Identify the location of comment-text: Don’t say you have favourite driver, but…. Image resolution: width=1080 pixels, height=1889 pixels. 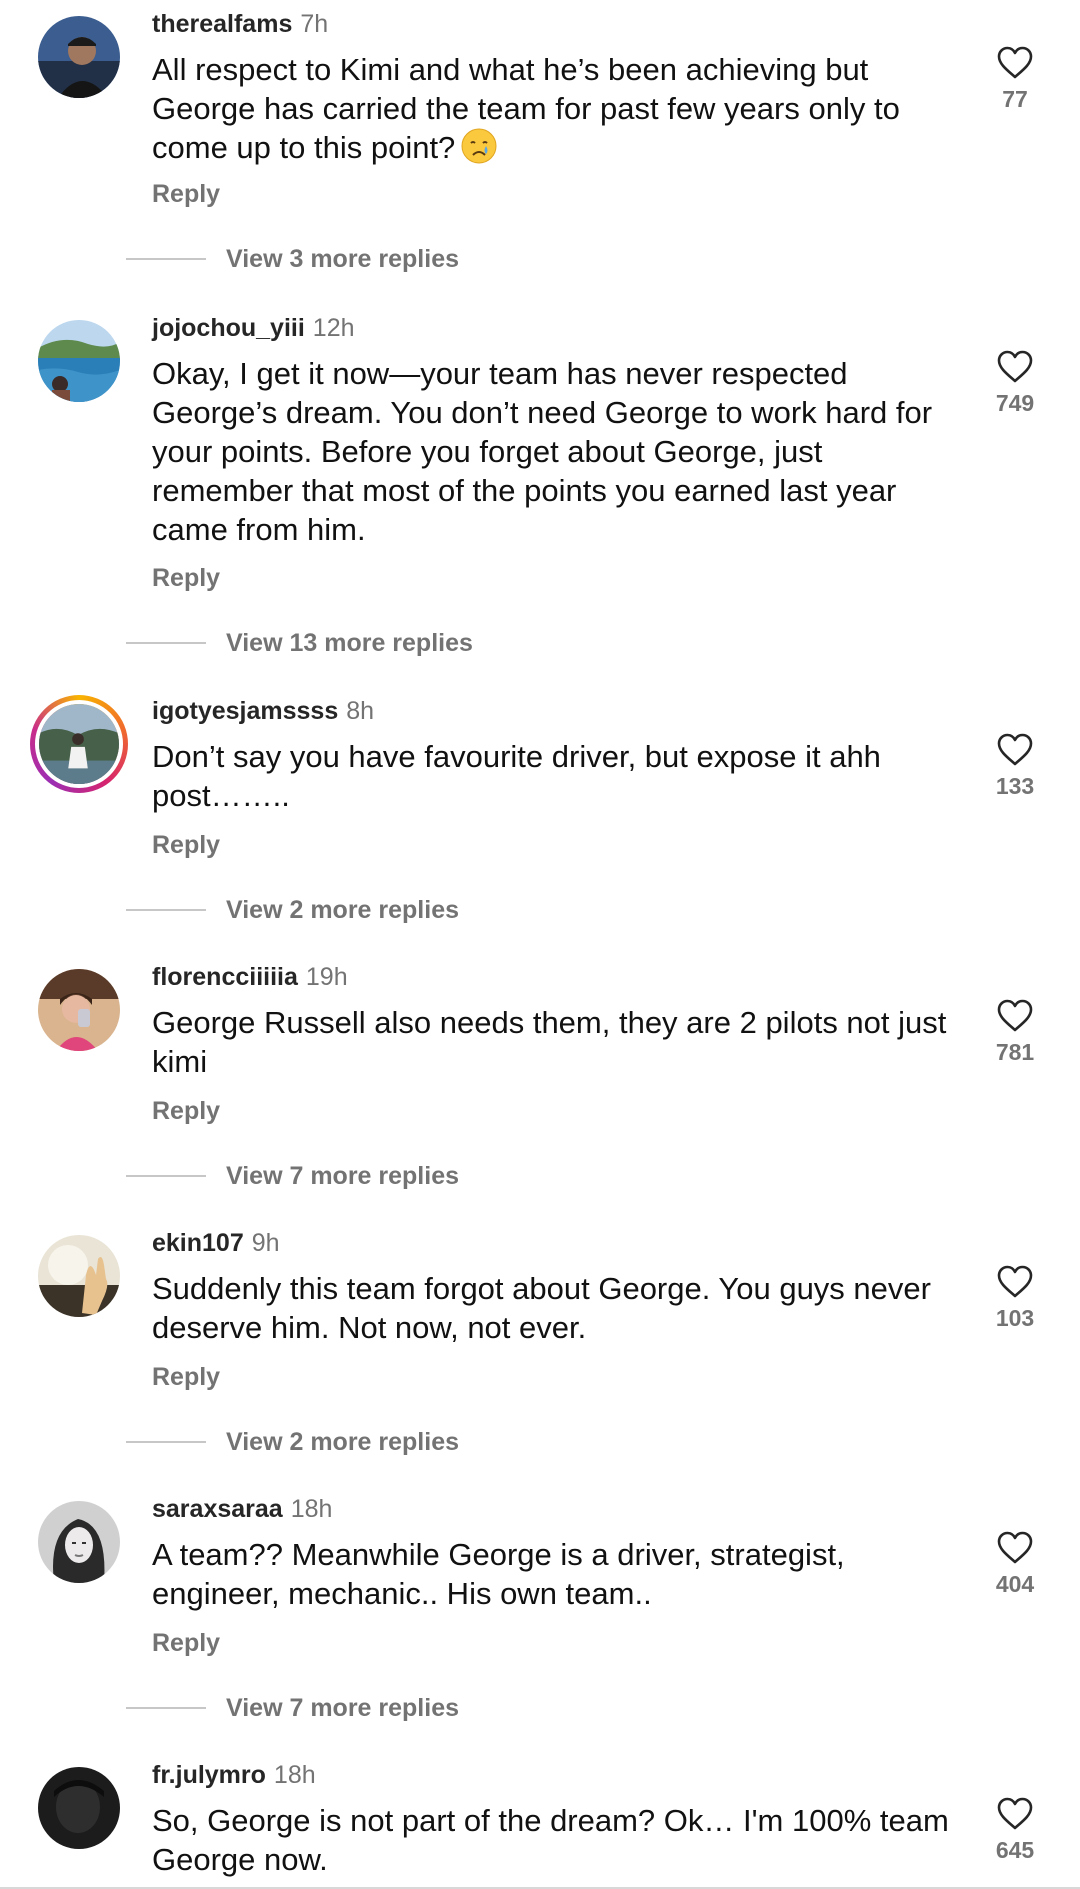
(516, 776).